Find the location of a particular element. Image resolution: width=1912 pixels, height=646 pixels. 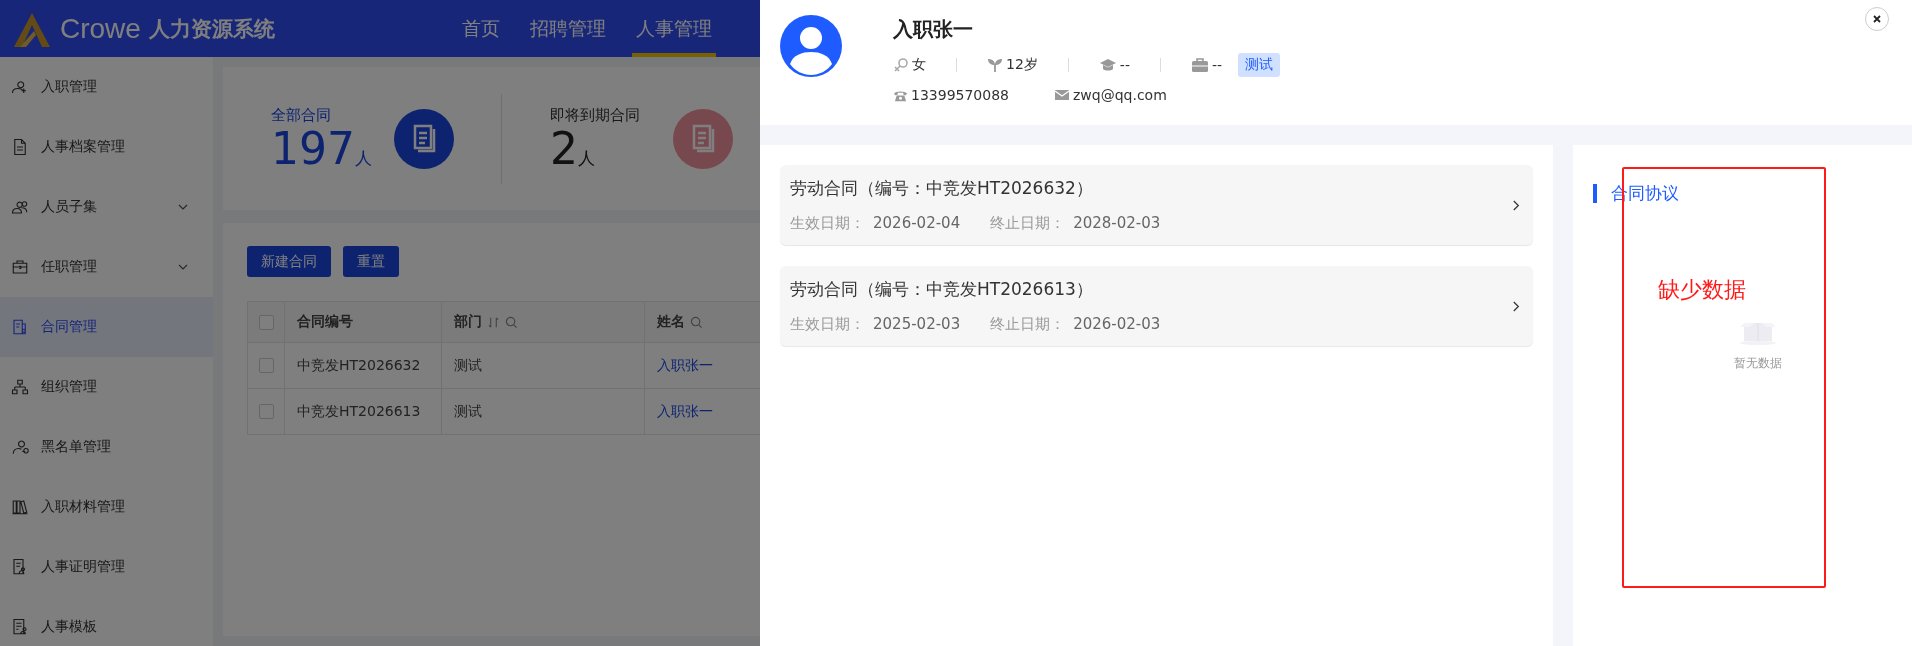

phone-text: 13399570088 is located at coordinates (960, 95).